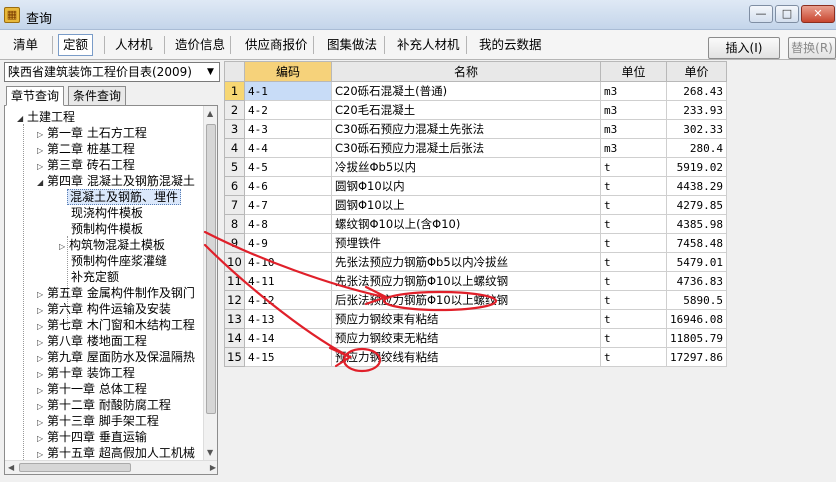 This screenshot has height=482, width=836. Describe the element at coordinates (92, 341) in the screenshot. I see `tree-item: ▷ 第八章 楼地面工程` at that location.